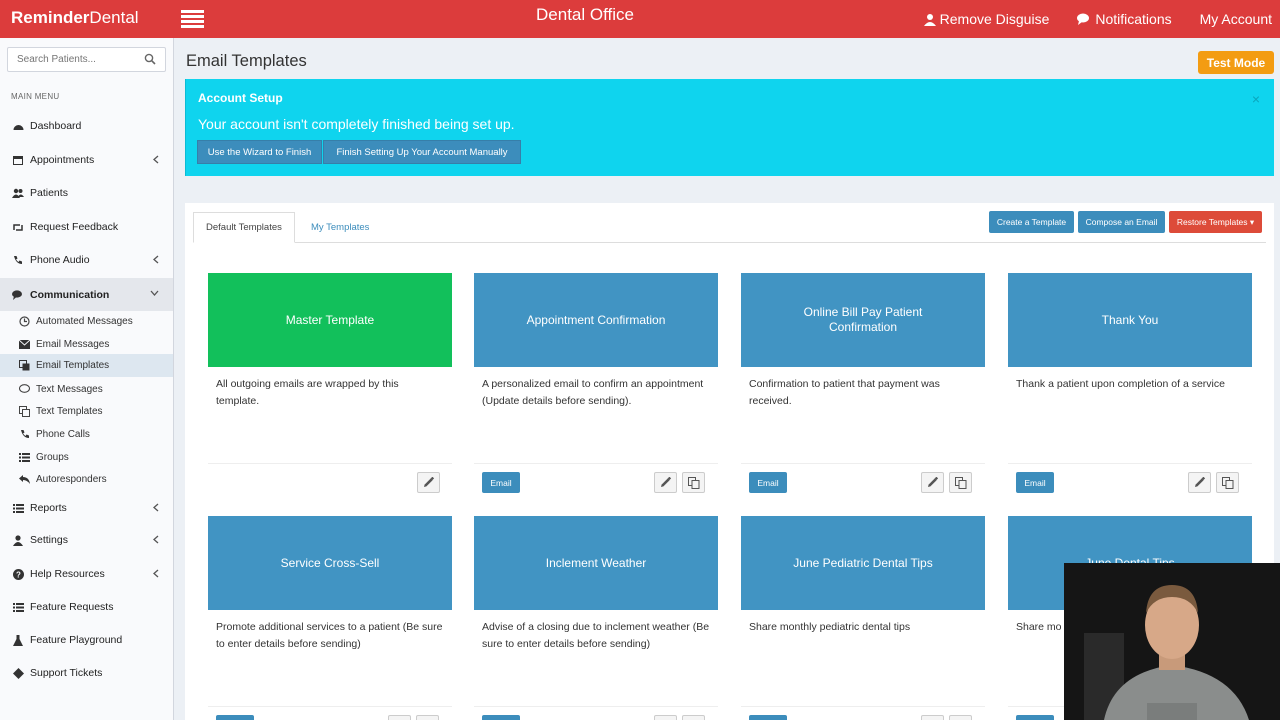  I want to click on sidebar-subitem-groups: Groups, so click(86, 457).